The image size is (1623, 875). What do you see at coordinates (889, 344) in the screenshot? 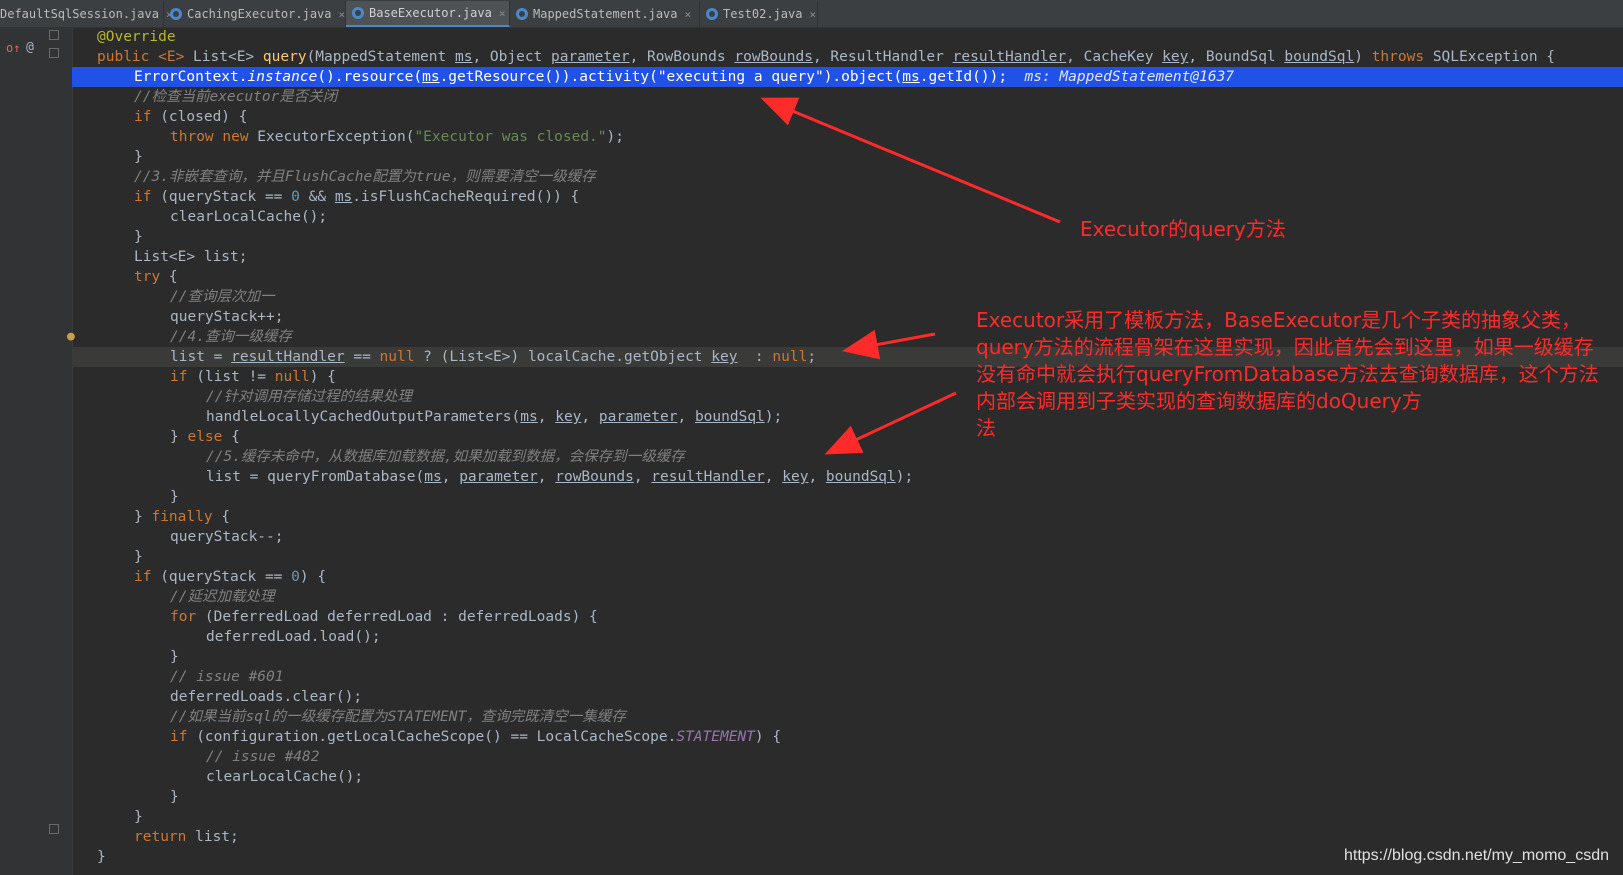
I see `arrow-to-local-cache` at bounding box center [889, 344].